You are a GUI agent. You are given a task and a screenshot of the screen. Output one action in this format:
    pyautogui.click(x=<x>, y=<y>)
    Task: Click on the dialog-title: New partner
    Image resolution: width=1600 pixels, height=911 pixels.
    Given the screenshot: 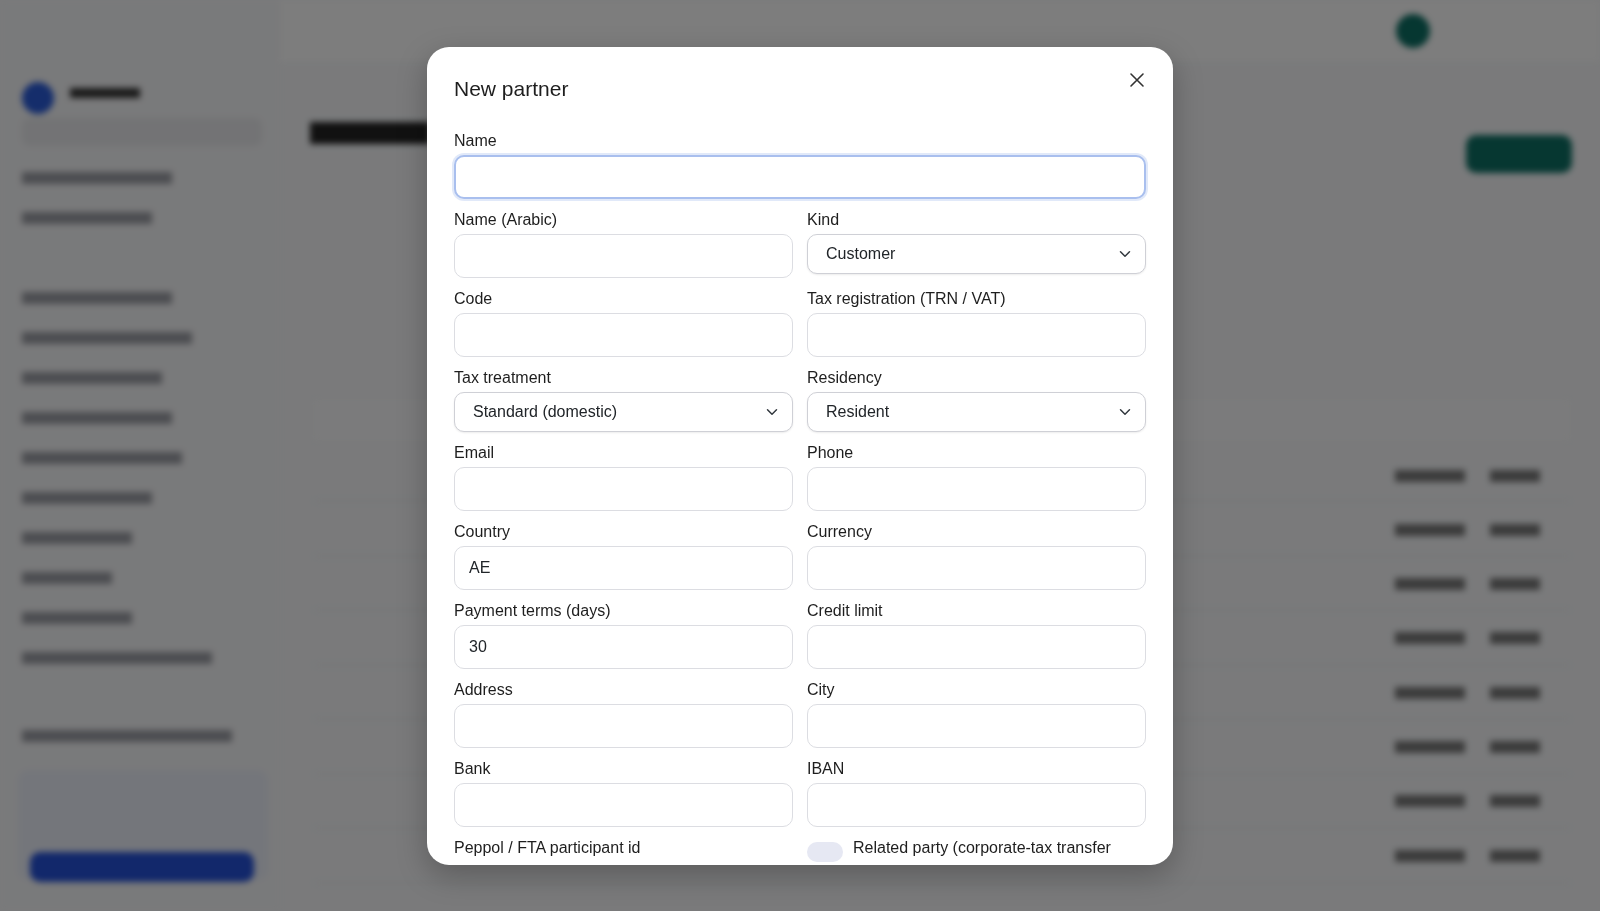 What is the action you would take?
    pyautogui.click(x=511, y=89)
    